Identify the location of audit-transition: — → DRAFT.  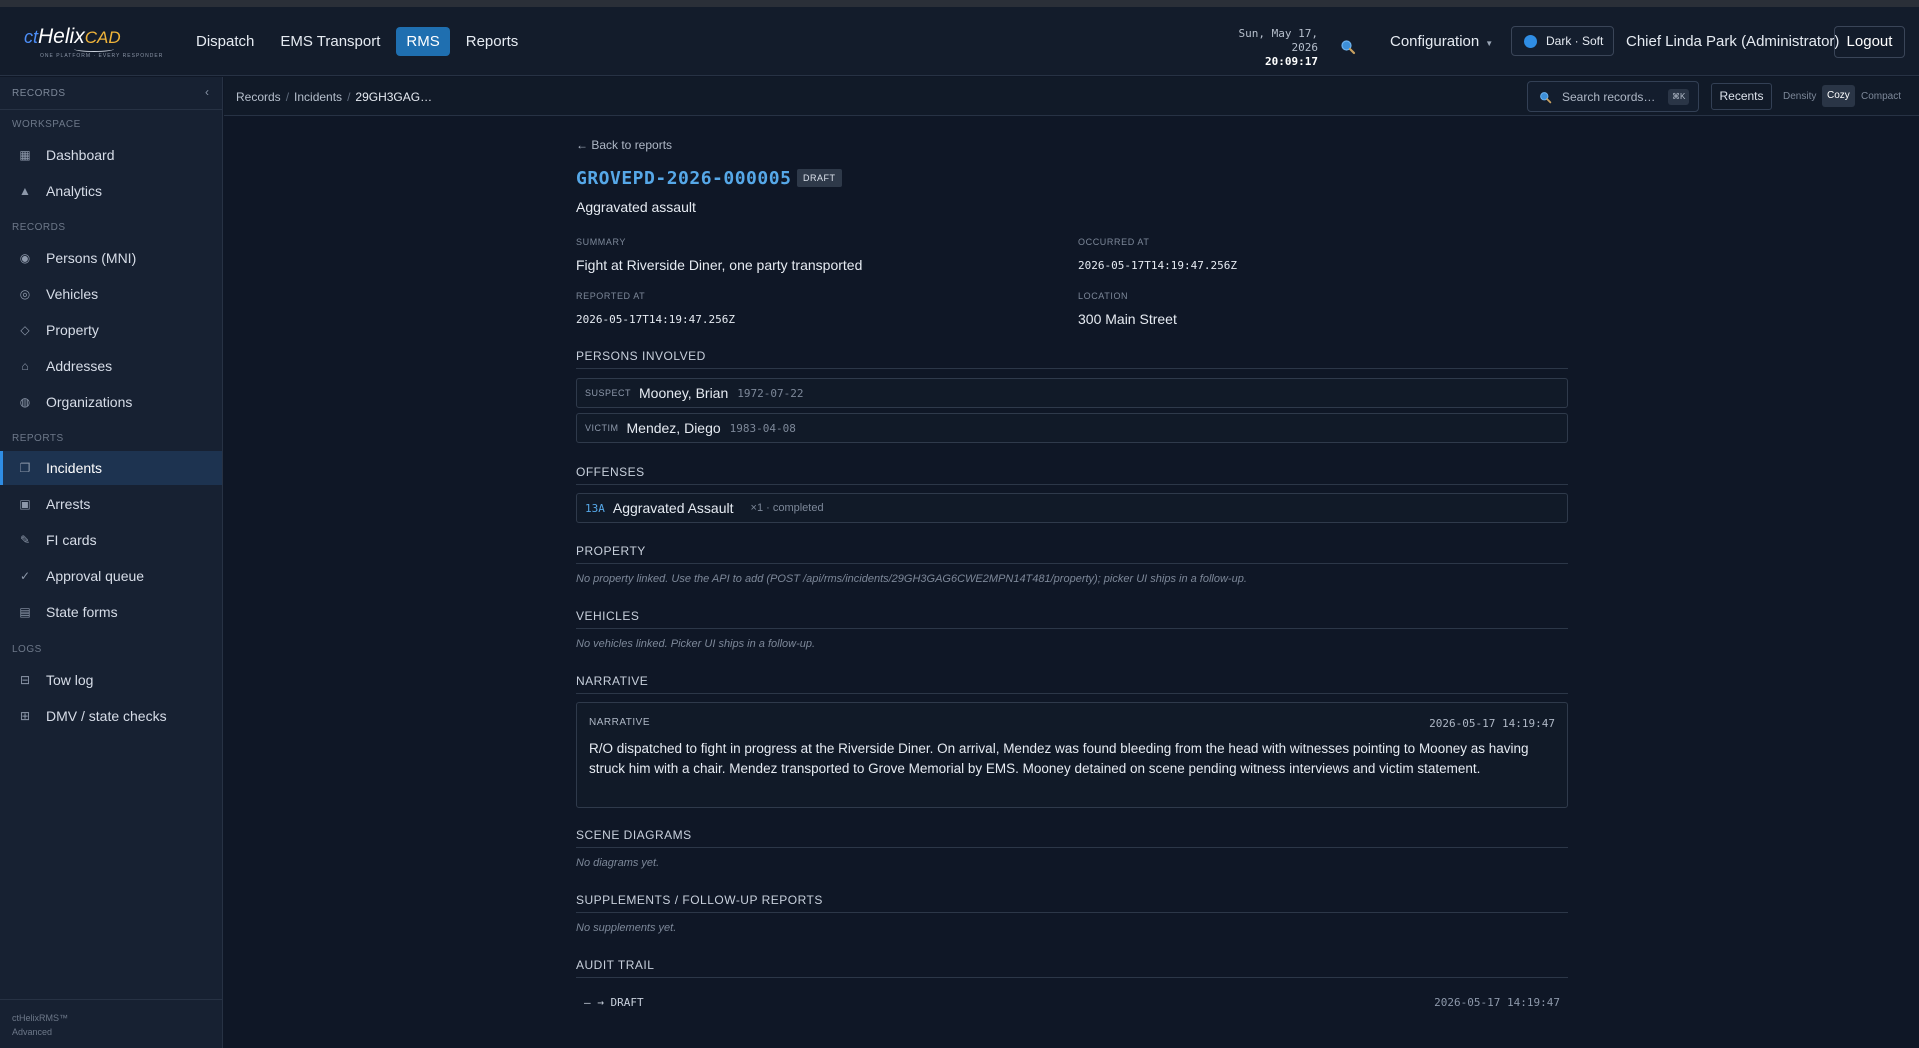
(614, 1002).